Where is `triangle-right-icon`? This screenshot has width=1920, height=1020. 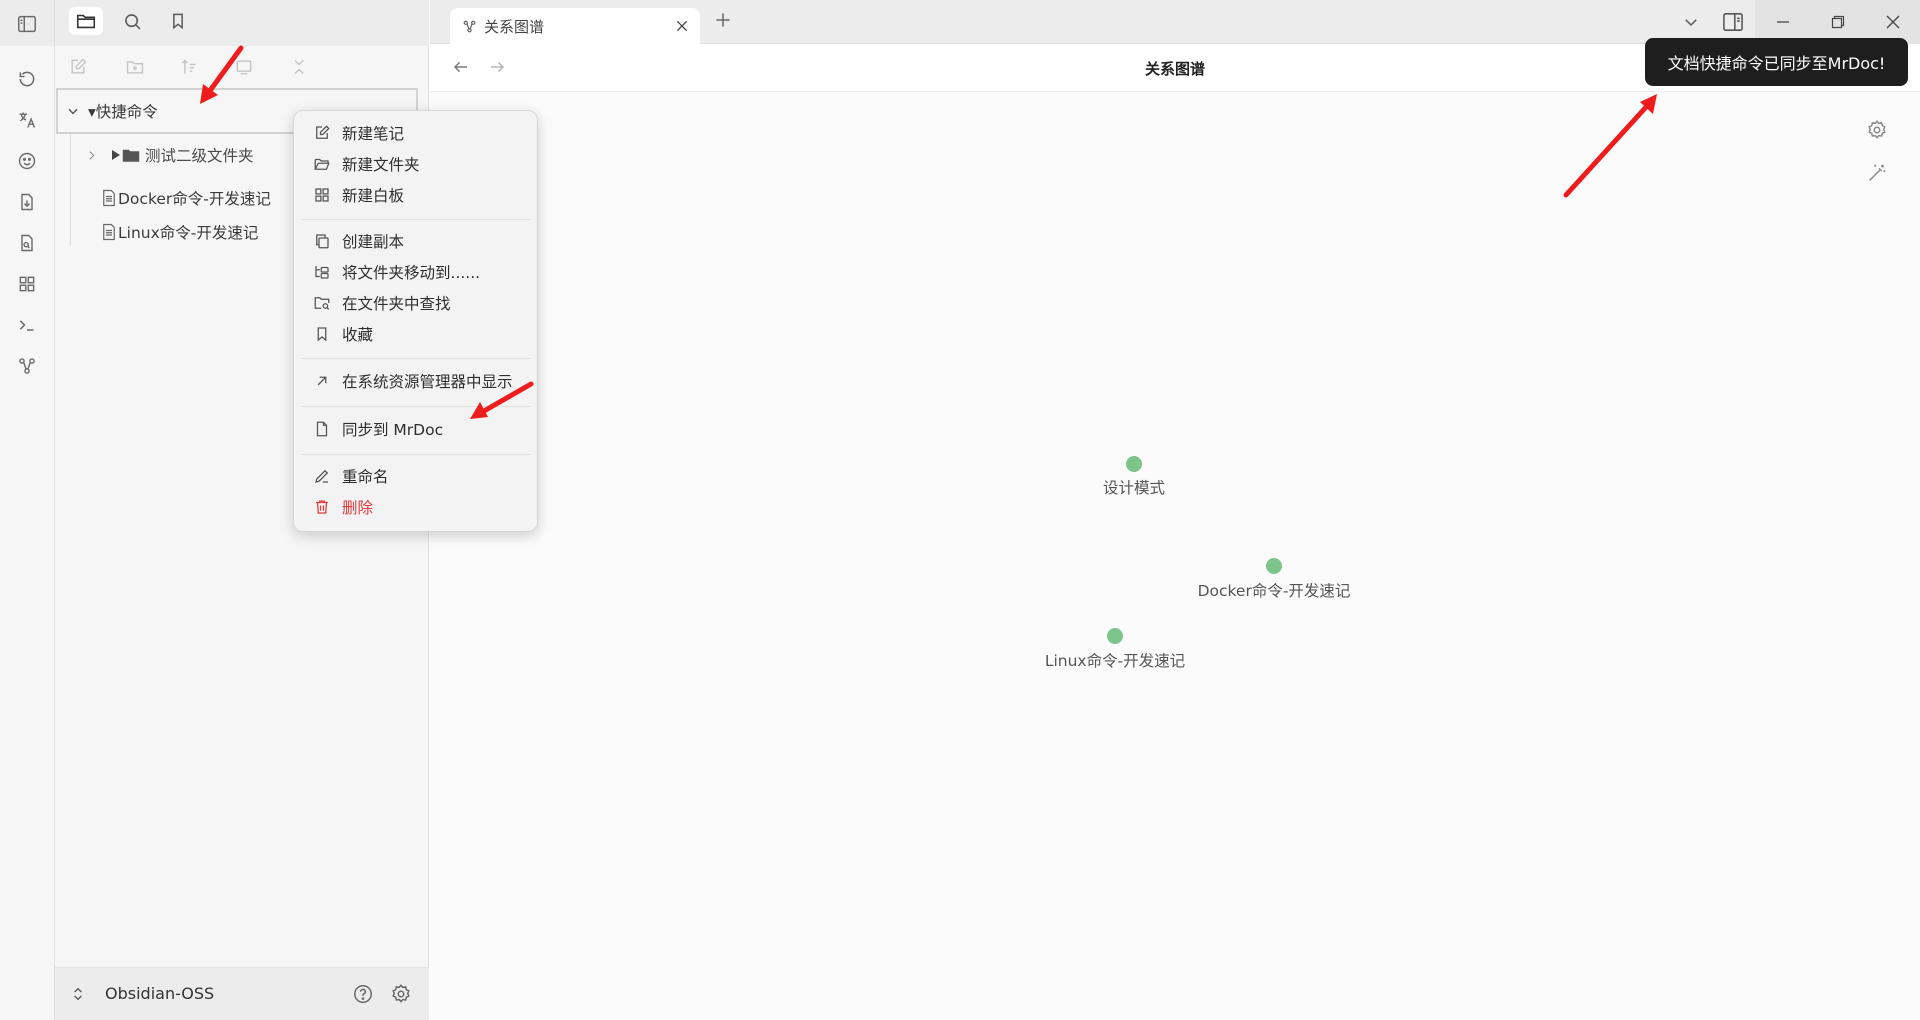 triangle-right-icon is located at coordinates (116, 155).